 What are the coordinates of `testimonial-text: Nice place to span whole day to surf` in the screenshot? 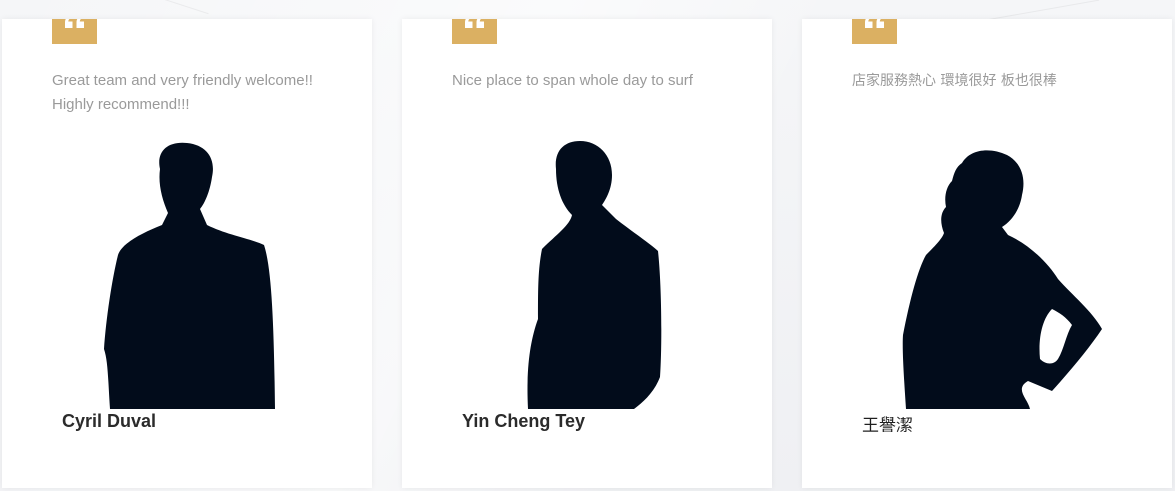 It's located at (572, 80).